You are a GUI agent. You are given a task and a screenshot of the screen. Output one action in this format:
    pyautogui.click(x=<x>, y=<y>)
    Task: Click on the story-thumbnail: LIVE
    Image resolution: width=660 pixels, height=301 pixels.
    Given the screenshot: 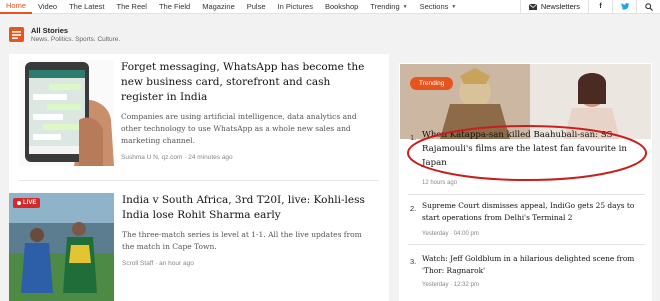 What is the action you would take?
    pyautogui.click(x=61, y=247)
    